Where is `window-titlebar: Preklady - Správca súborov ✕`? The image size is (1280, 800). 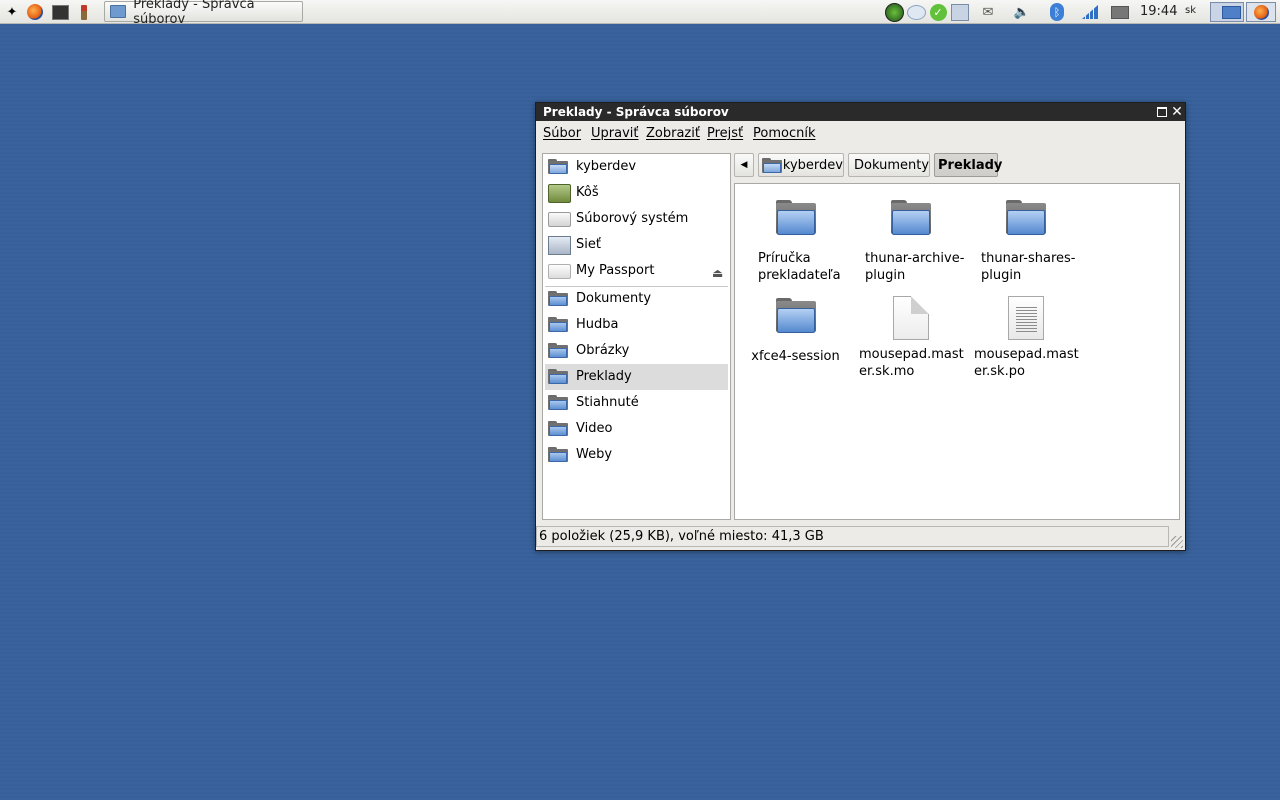 window-titlebar: Preklady - Správca súborov ✕ is located at coordinates (860, 112).